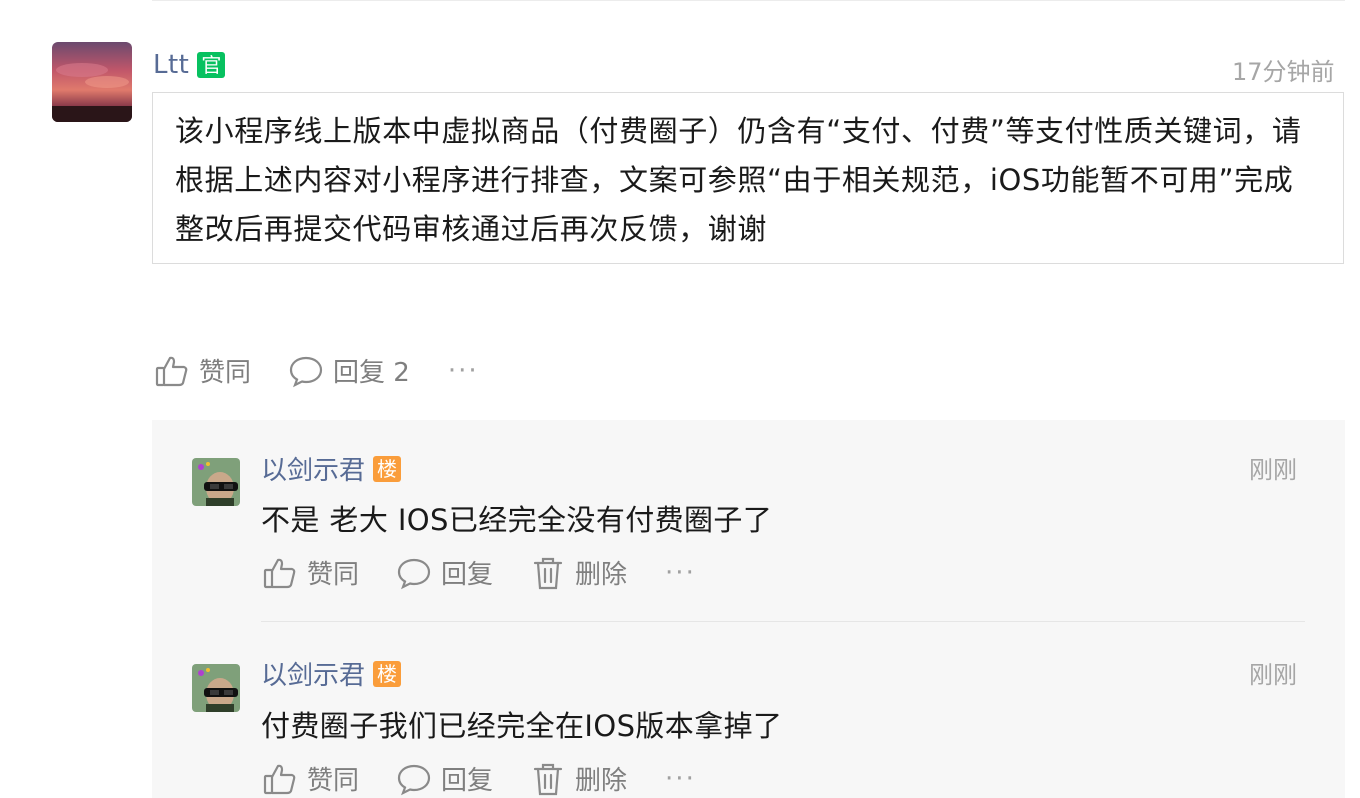 This screenshot has width=1360, height=798. Describe the element at coordinates (92, 82) in the screenshot. I see `author-avatar` at that location.